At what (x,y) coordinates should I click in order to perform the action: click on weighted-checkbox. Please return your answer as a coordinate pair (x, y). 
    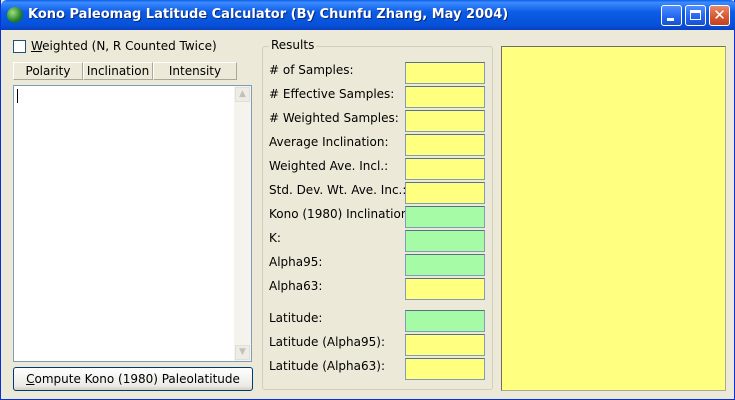
    Looking at the image, I should click on (19, 46).